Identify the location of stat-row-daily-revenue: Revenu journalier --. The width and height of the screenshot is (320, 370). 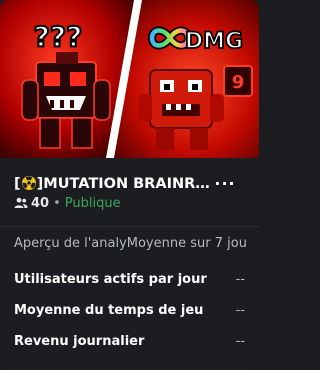
(129, 341).